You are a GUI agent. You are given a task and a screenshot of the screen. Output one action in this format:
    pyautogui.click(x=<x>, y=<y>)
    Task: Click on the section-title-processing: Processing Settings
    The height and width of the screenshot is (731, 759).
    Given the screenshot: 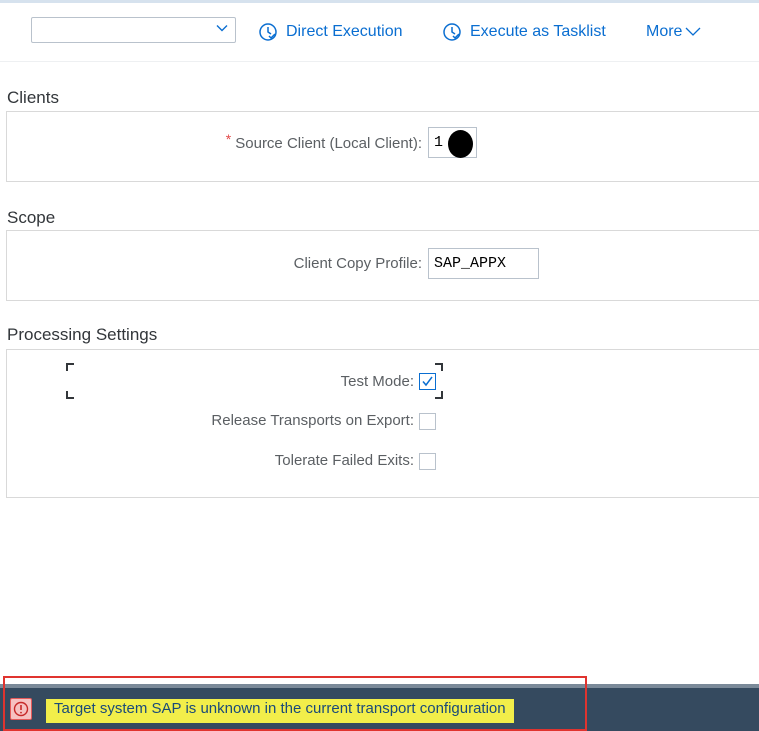 What is the action you would take?
    pyautogui.click(x=82, y=334)
    